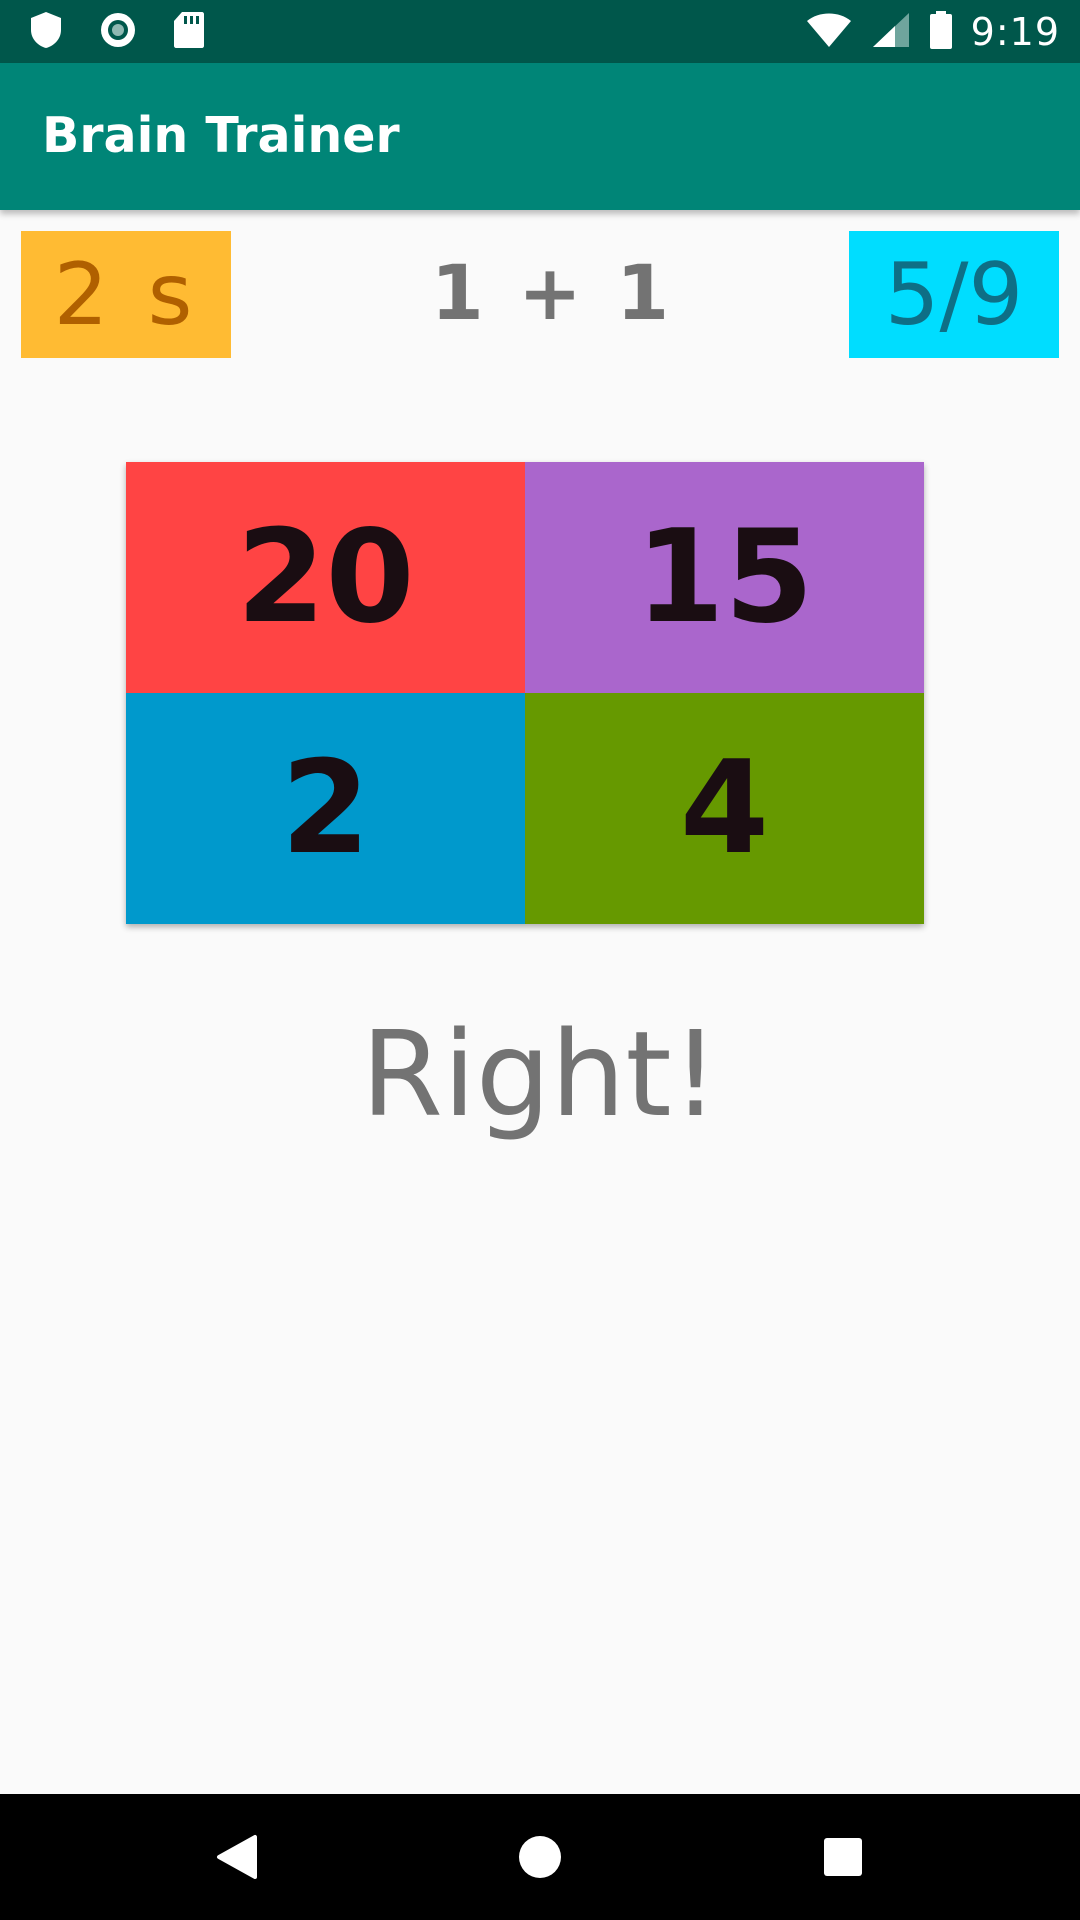 This screenshot has width=1080, height=1920. I want to click on circle-record-icon, so click(118, 32).